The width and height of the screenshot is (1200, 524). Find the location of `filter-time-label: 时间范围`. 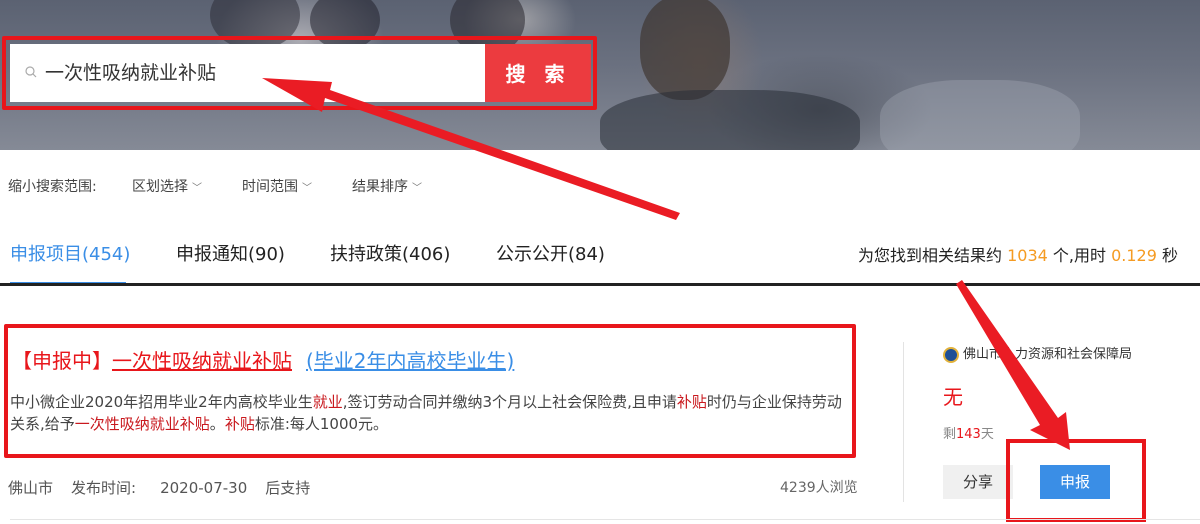

filter-time-label: 时间范围 is located at coordinates (270, 187).